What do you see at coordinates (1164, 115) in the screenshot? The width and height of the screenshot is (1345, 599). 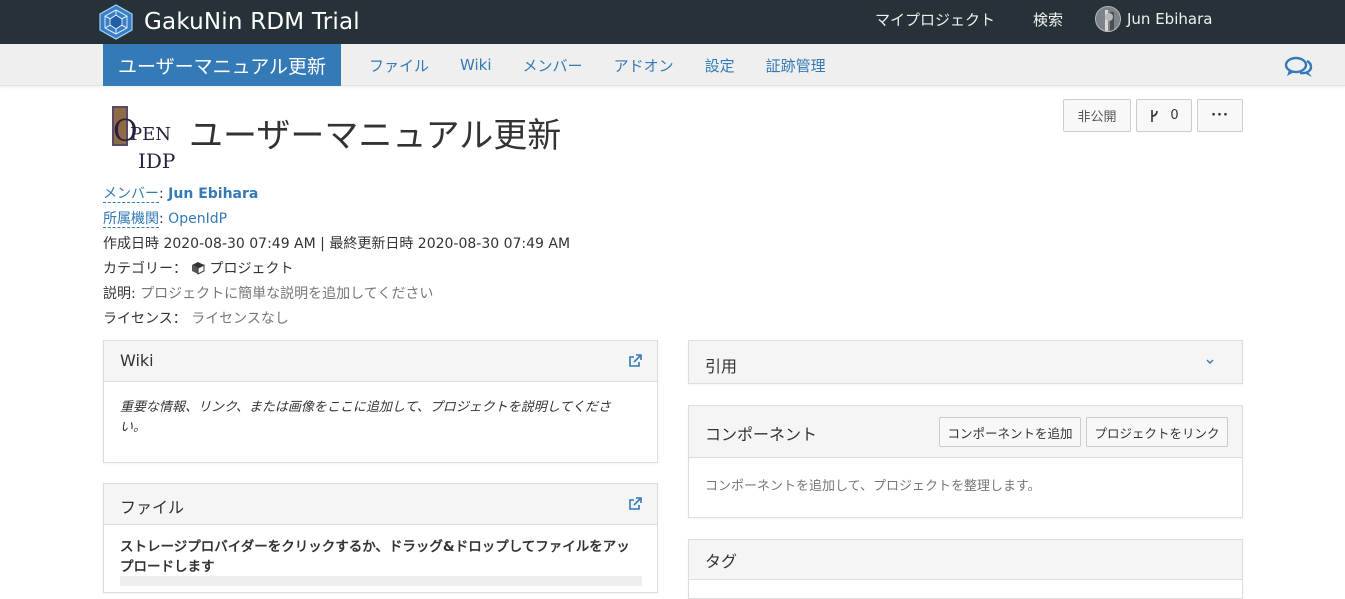 I see `fork-button: 0` at bounding box center [1164, 115].